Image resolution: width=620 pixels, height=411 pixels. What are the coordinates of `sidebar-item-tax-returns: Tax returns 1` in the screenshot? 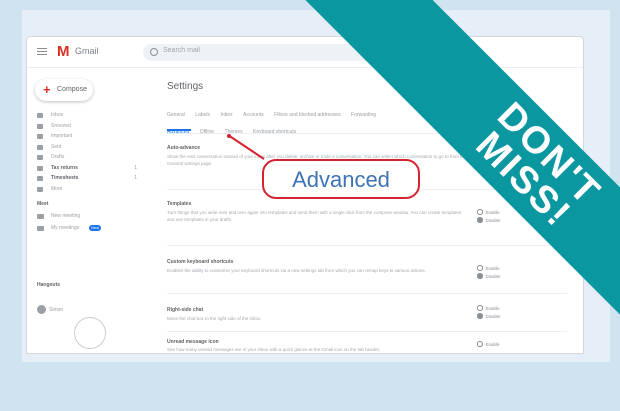 It's located at (87, 169).